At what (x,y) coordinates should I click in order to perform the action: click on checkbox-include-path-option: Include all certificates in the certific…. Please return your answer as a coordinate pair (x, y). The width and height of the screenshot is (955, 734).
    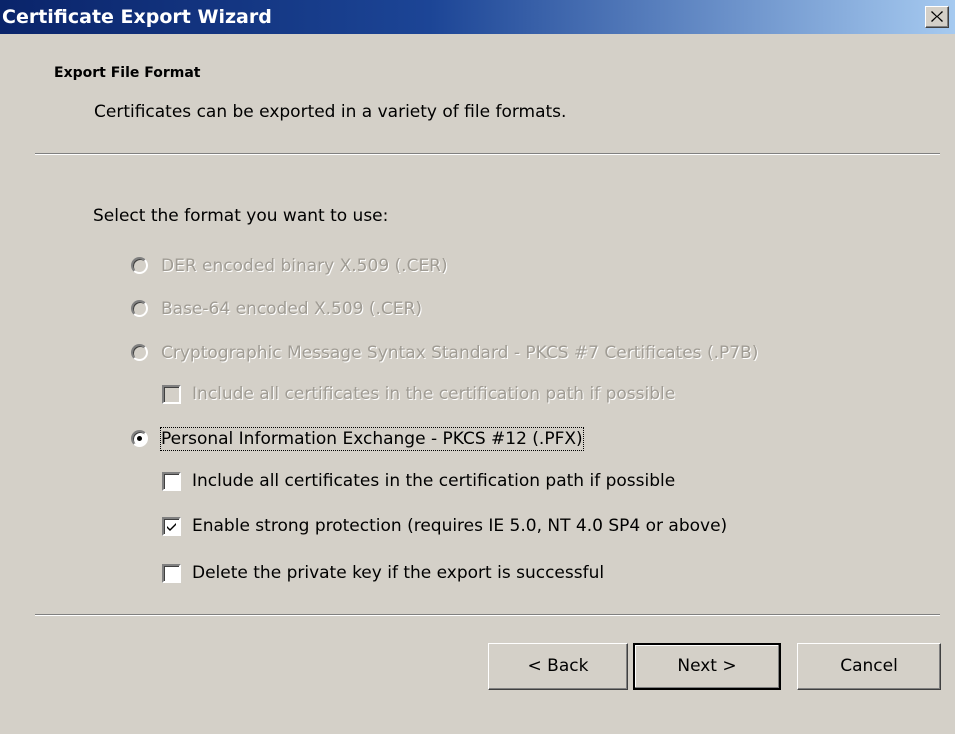
    Looking at the image, I should click on (482, 482).